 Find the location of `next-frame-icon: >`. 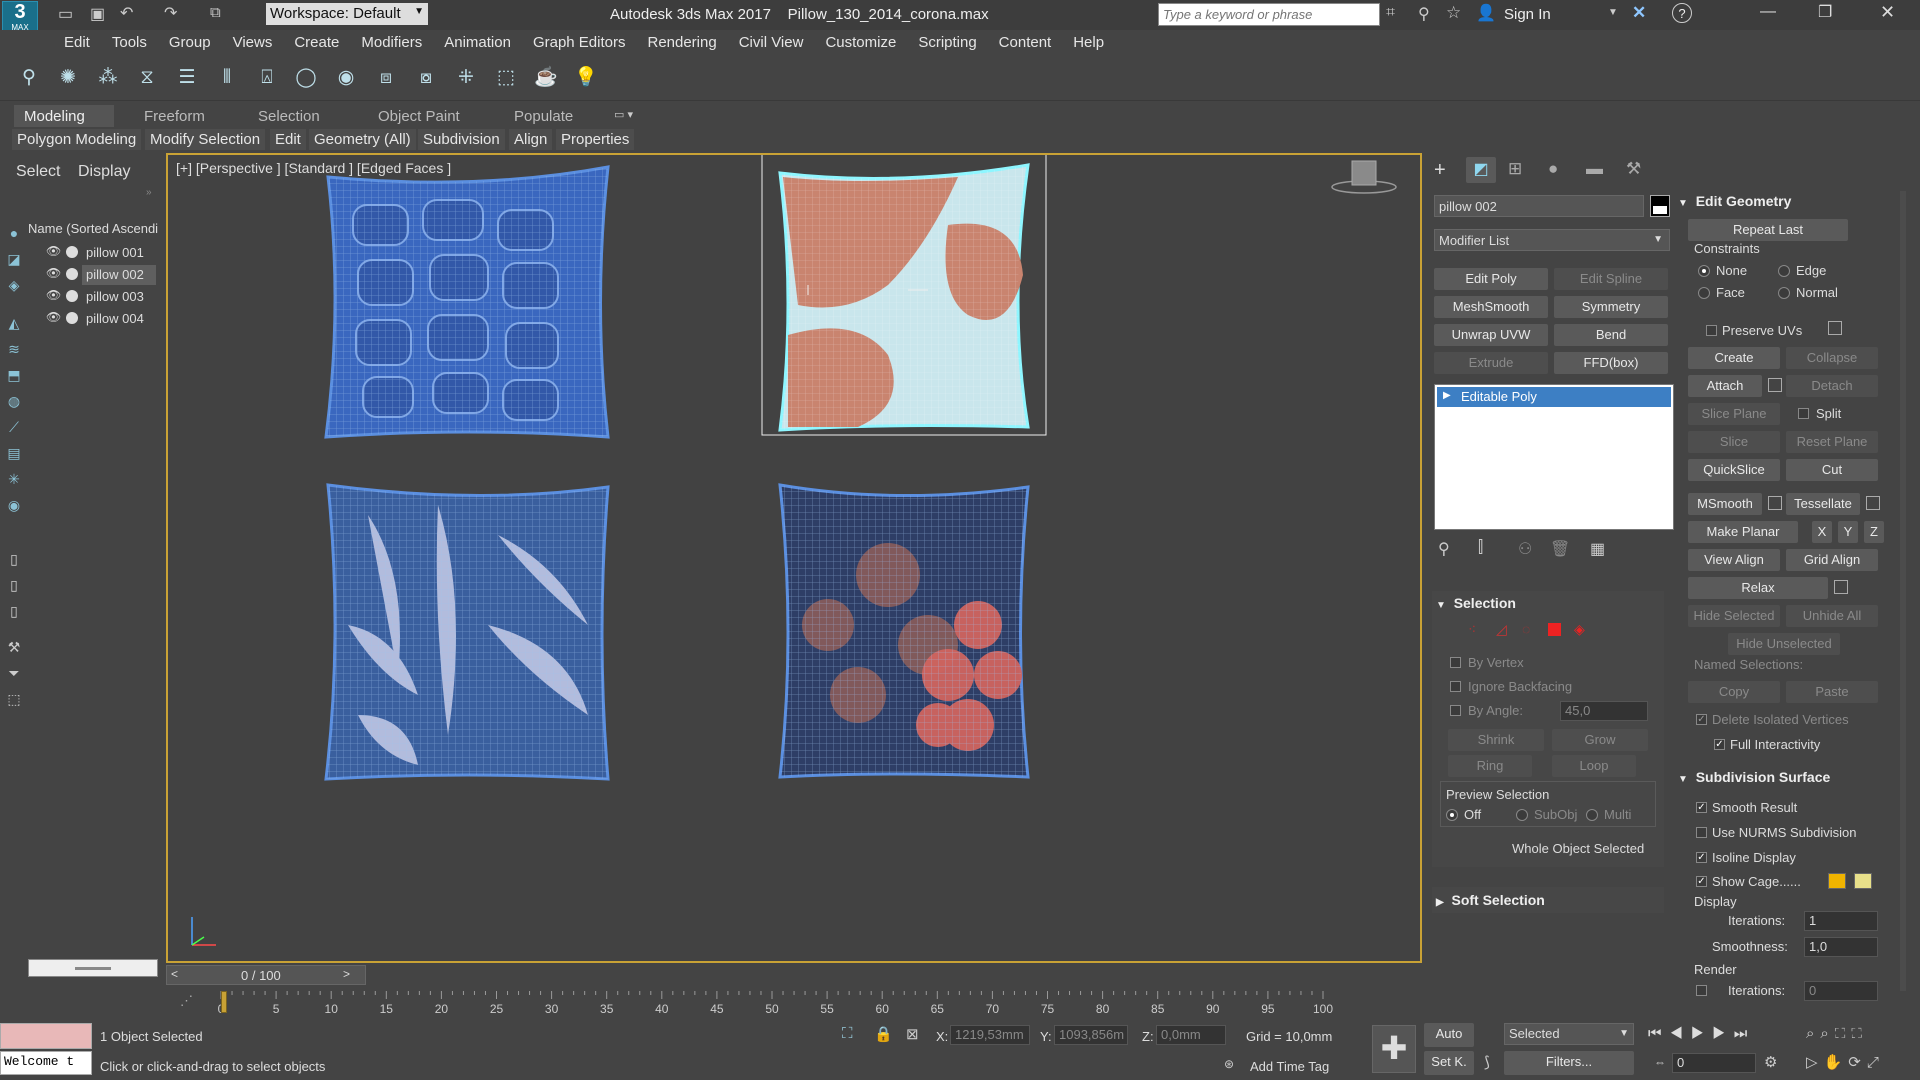

next-frame-icon: > is located at coordinates (346, 974).